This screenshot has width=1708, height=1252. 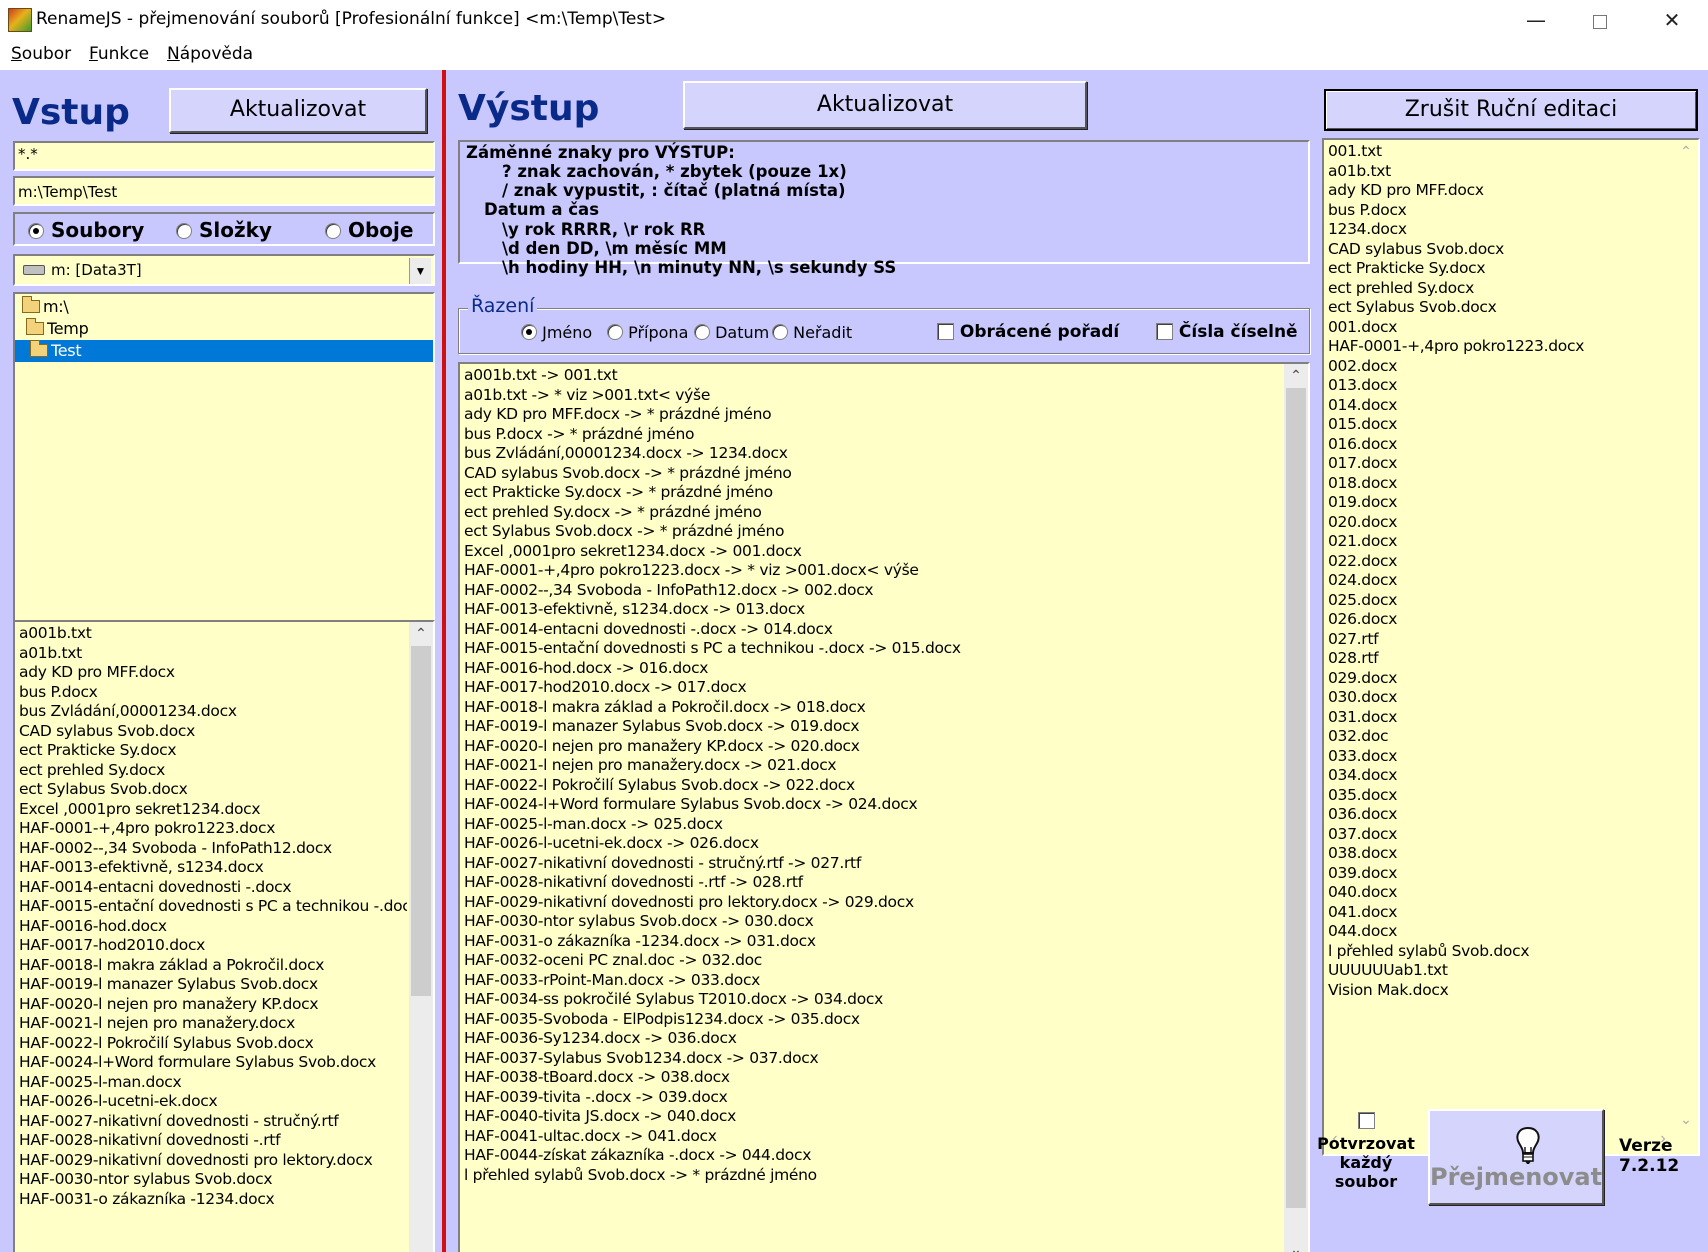 I want to click on input-file-item: bus Zvládání,00001234.docx, so click(x=211, y=712).